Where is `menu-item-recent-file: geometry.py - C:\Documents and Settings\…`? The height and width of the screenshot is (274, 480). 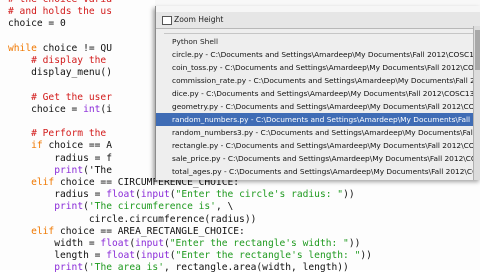
menu-item-recent-file: geometry.py - C:\Documents and Settings\… is located at coordinates (318, 106).